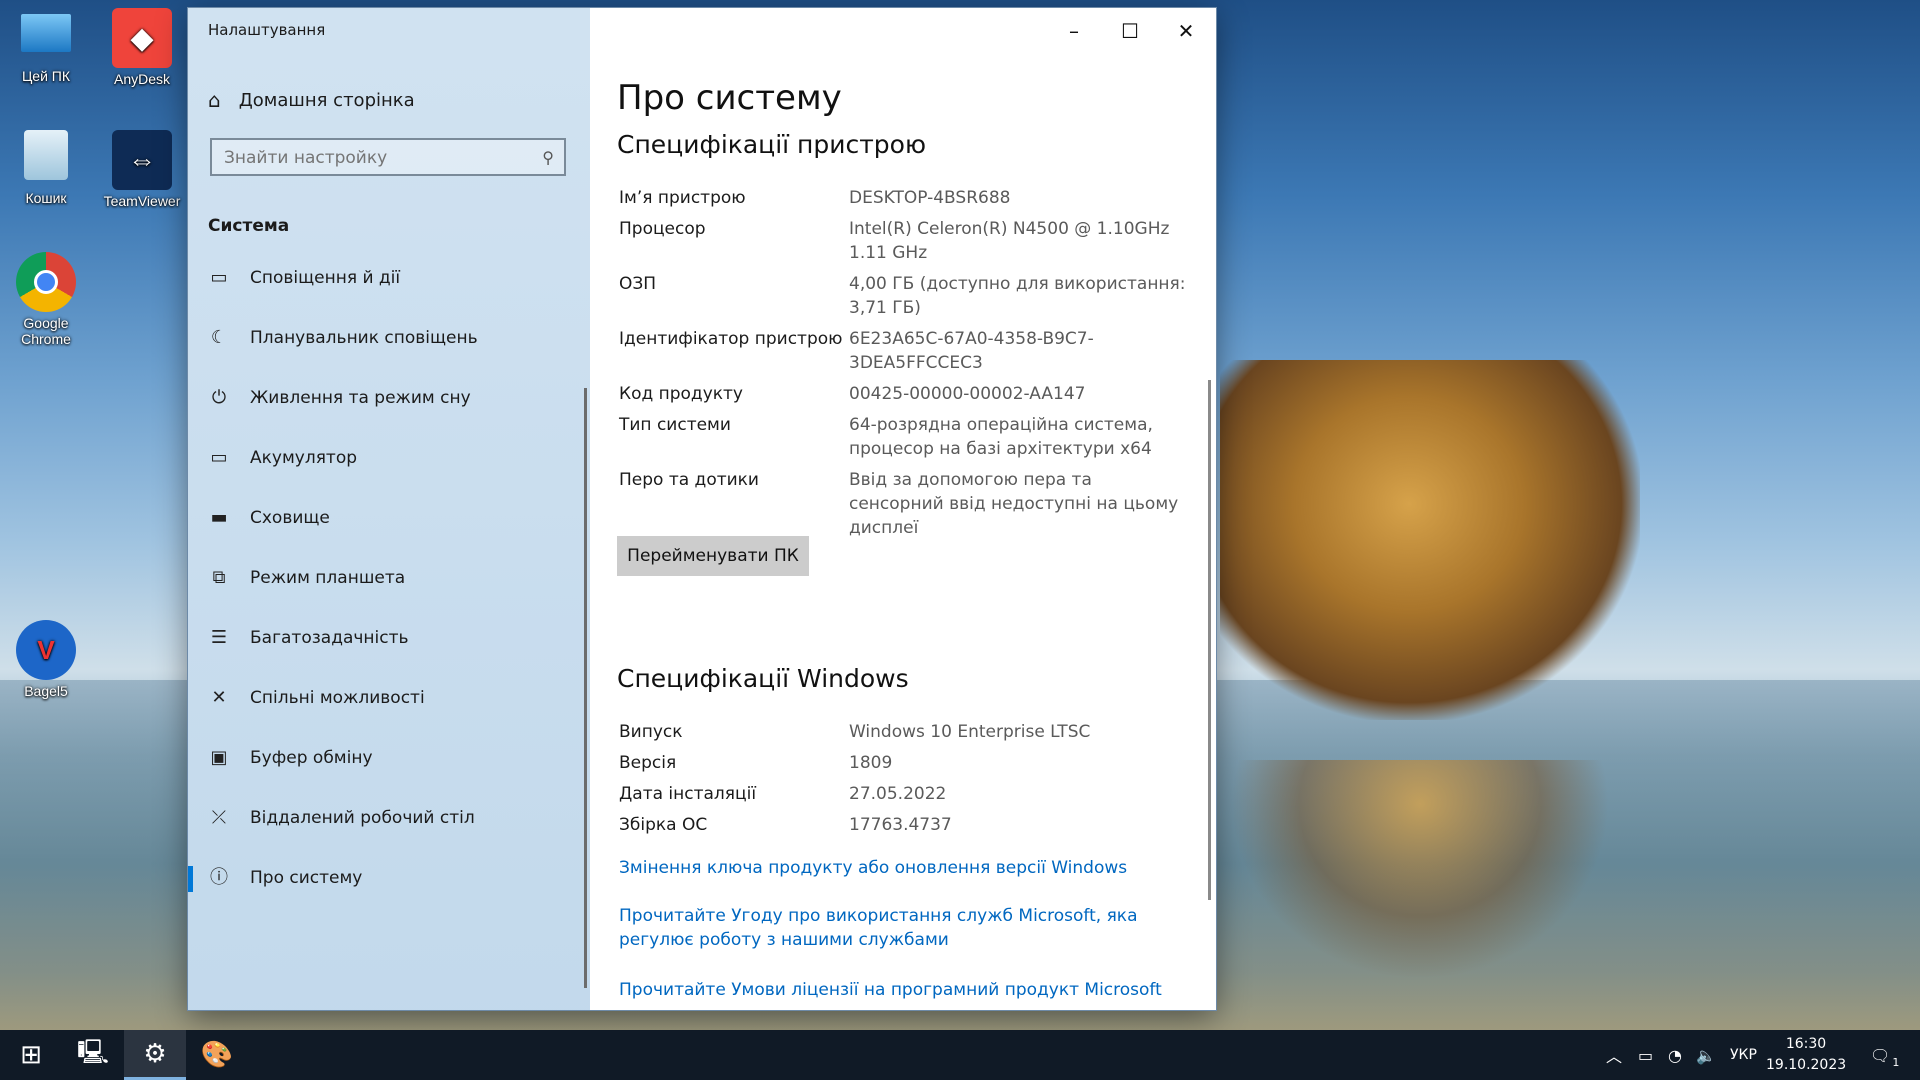 This screenshot has height=1080, width=1920. Describe the element at coordinates (46, 198) in the screenshot. I see `desktop-icon-label: Кошик` at that location.